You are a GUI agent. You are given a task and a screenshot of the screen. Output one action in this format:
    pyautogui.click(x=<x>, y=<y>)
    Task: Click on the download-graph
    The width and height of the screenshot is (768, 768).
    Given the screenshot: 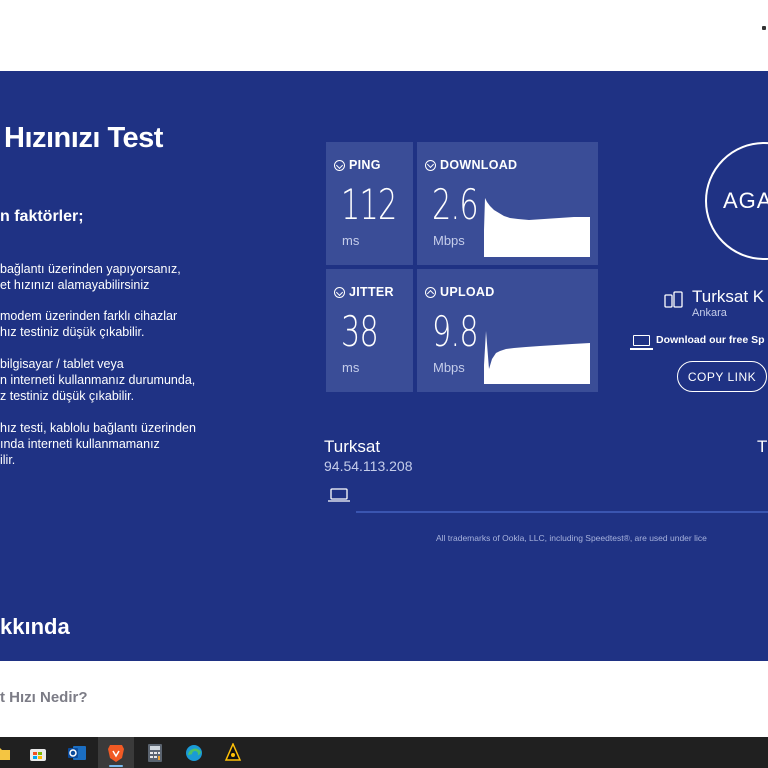 What is the action you would take?
    pyautogui.click(x=537, y=227)
    